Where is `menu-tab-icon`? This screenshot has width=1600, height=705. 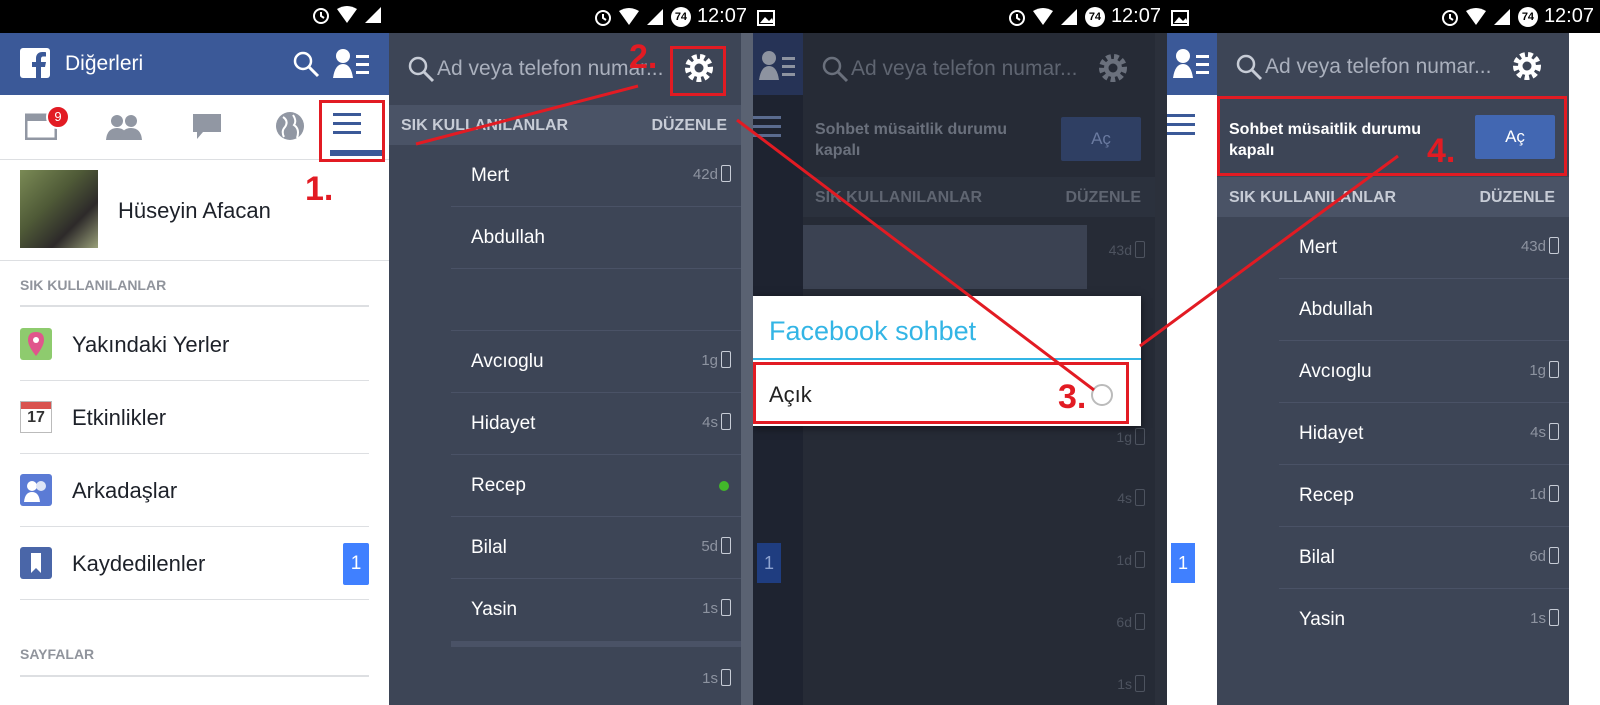
menu-tab-icon is located at coordinates (767, 126).